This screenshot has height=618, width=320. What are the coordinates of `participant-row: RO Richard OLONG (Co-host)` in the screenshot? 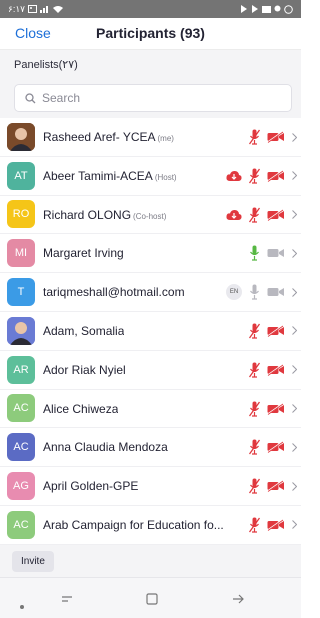 It's located at (150, 215).